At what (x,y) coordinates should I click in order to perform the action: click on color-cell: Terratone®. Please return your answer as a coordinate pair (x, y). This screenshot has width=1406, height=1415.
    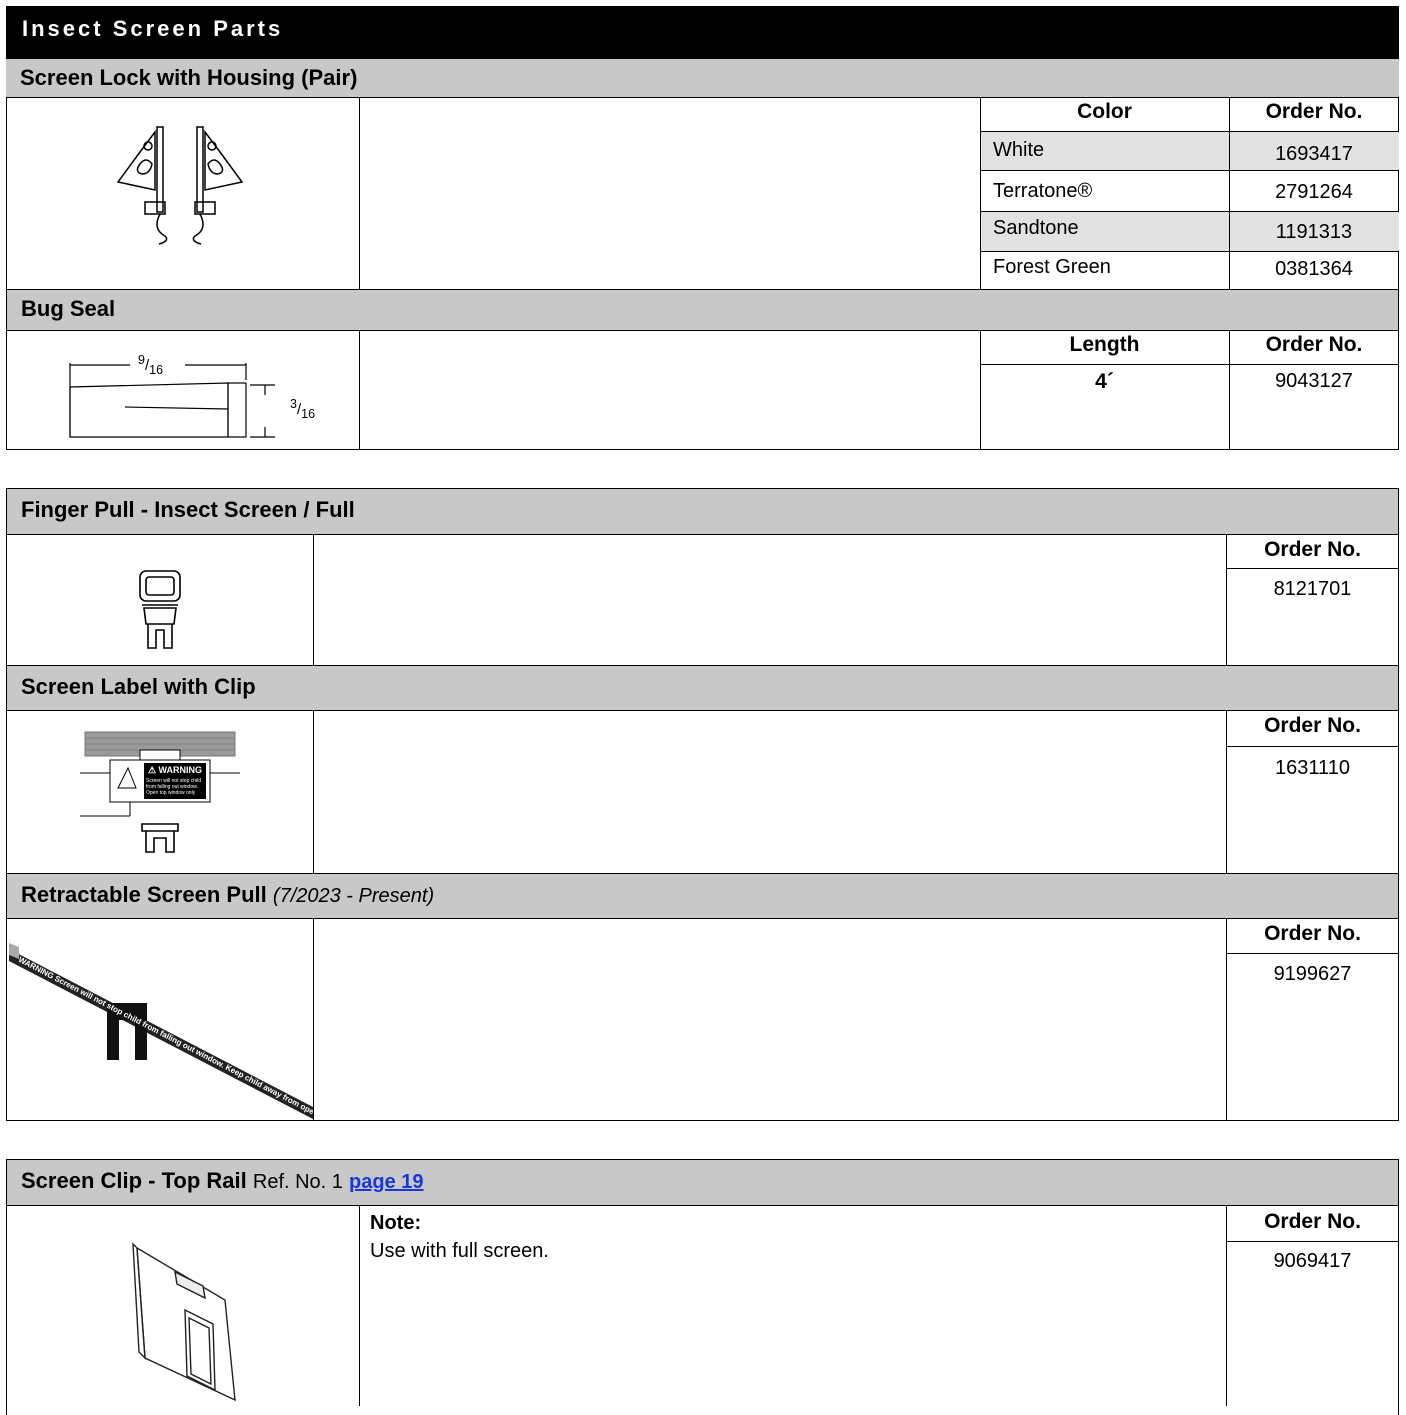
    Looking at the image, I should click on (1043, 191).